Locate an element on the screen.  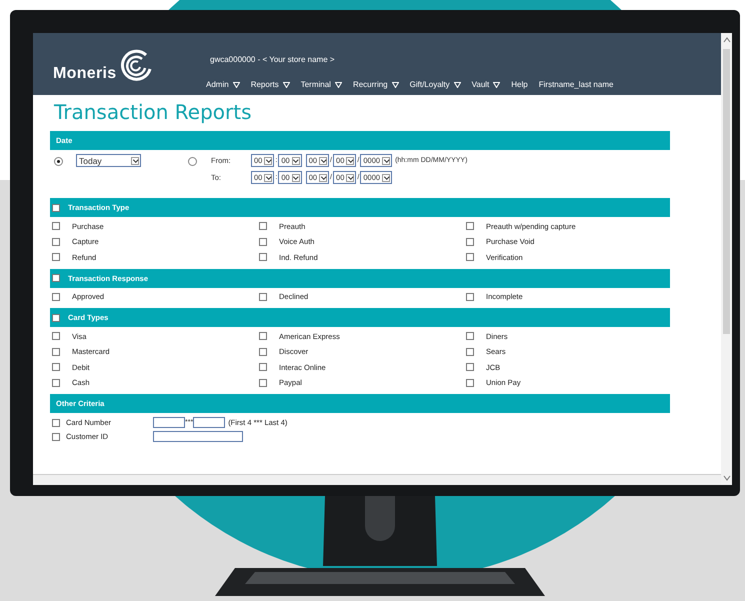
nav-menu-item: Recurring is located at coordinates (375, 84).